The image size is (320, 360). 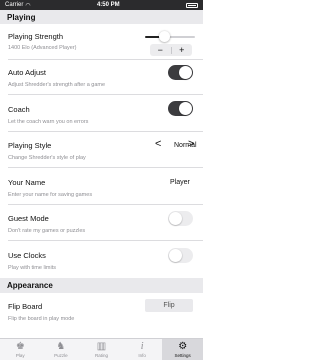 What do you see at coordinates (27, 255) in the screenshot?
I see `use-clocks-title: Use Clocks` at bounding box center [27, 255].